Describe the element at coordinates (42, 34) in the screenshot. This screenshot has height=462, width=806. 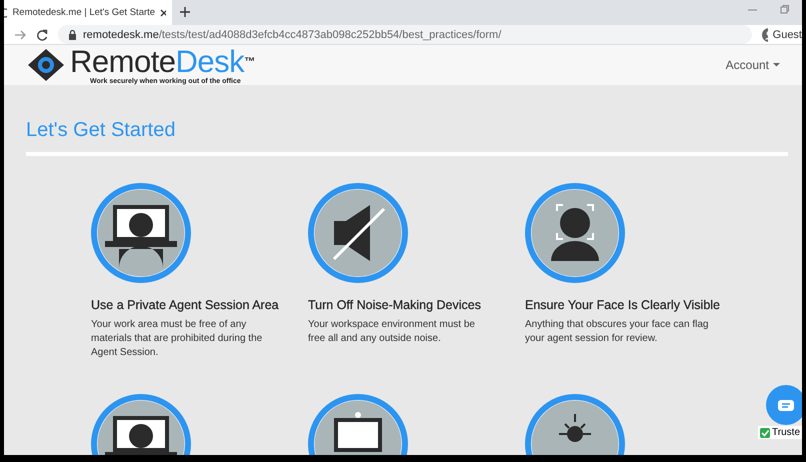
I see `reload-icon` at that location.